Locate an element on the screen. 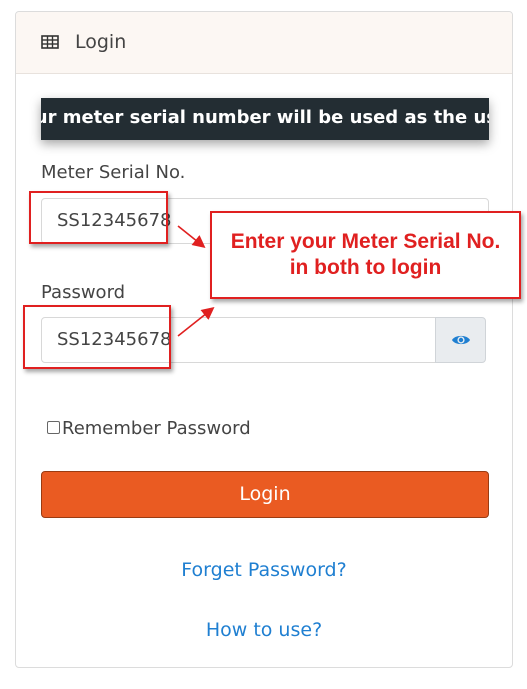 The width and height of the screenshot is (527, 689). arrow-to-serial is located at coordinates (191, 236).